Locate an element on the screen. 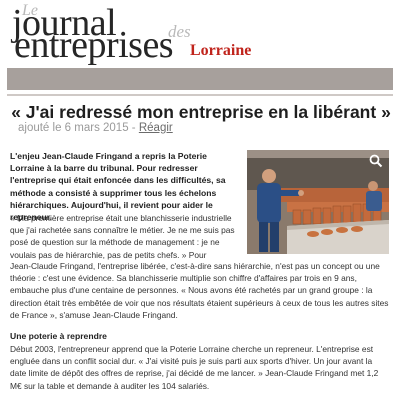 The height and width of the screenshot is (400, 400). article-photo is located at coordinates (318, 202).